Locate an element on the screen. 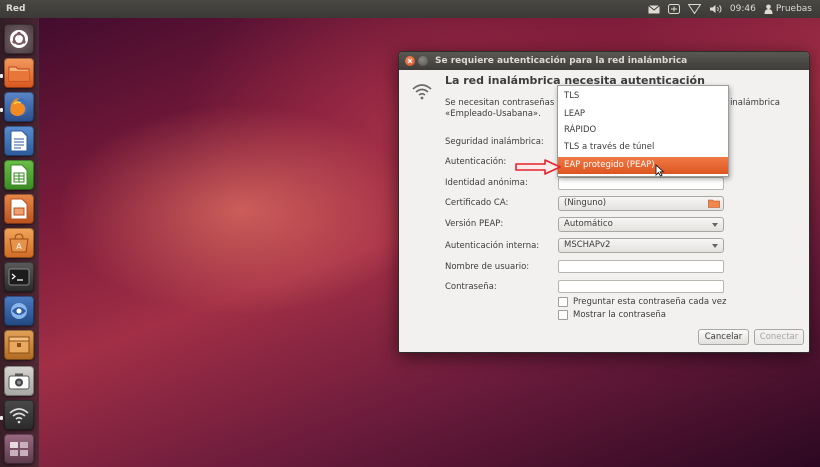 The image size is (820, 467). volume-icon is located at coordinates (715, 9).